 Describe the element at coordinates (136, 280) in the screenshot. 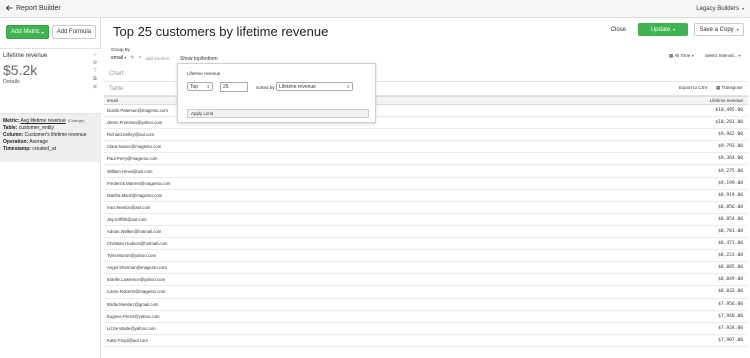

I see `email-cell: Estelle.Lawrence@yahoo.com` at that location.